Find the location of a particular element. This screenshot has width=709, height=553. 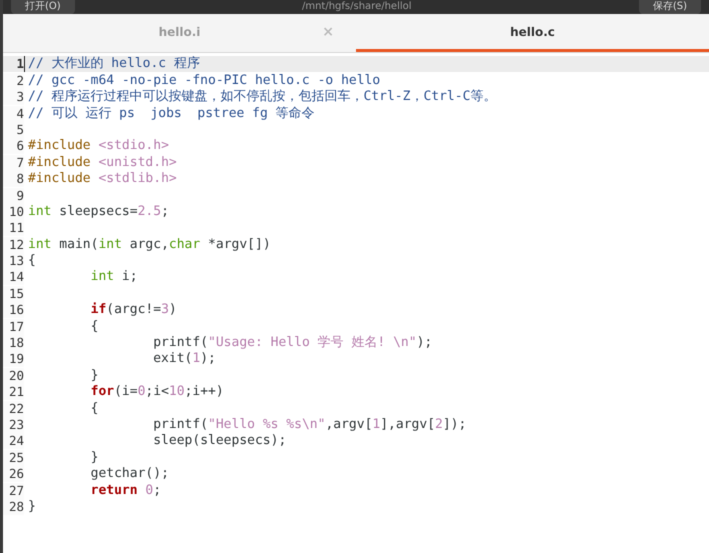

file-tab: hello.c is located at coordinates (532, 33).